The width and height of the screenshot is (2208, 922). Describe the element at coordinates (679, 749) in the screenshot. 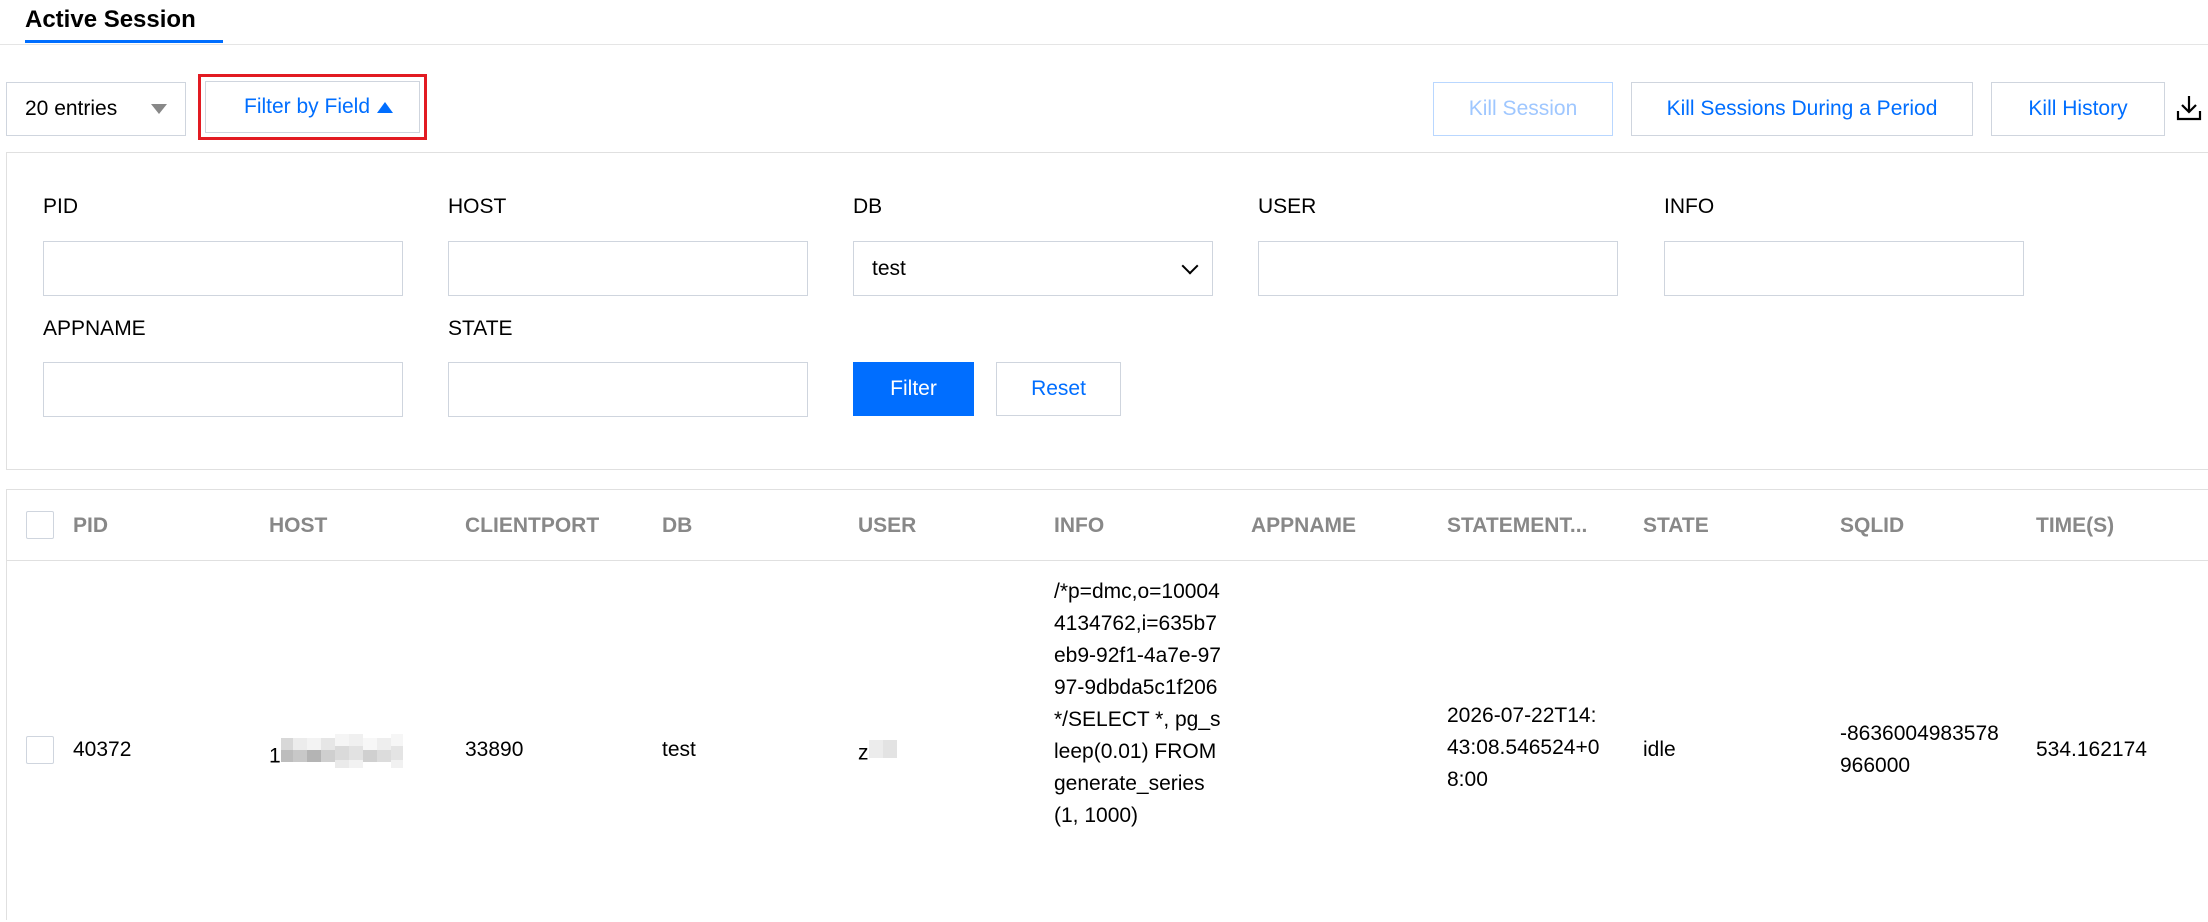

I see `cell-db: test` at that location.